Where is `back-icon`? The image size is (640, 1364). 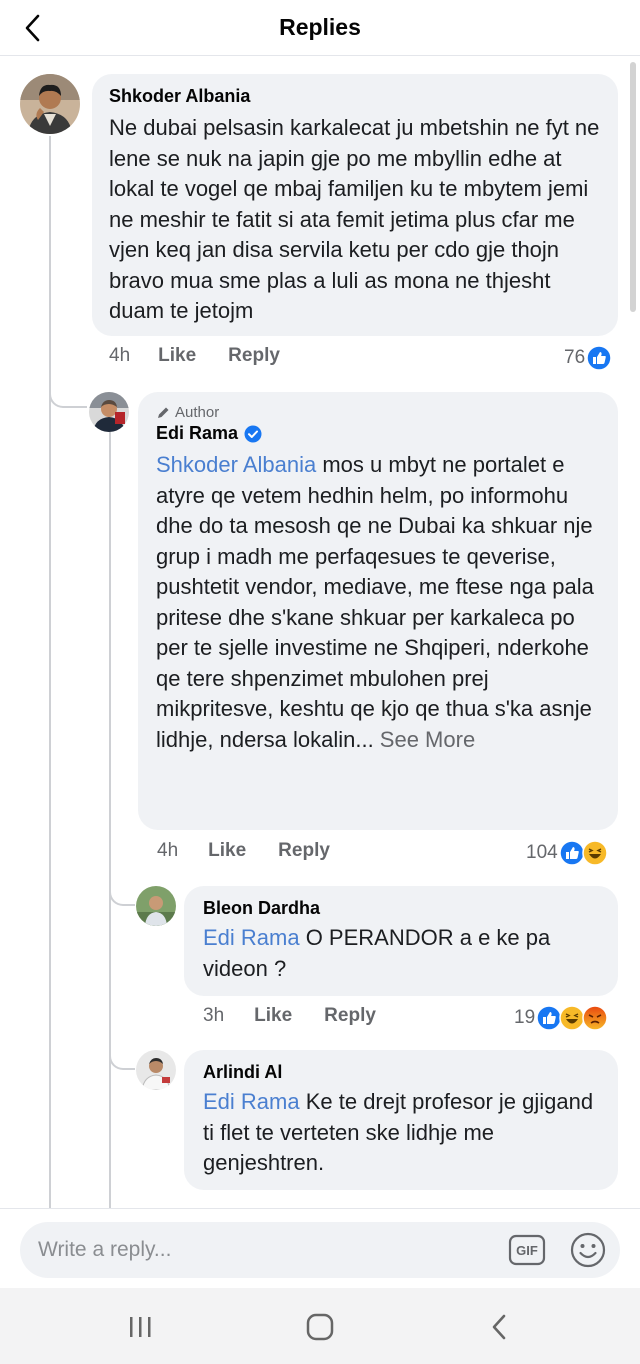
back-icon is located at coordinates (499, 1327).